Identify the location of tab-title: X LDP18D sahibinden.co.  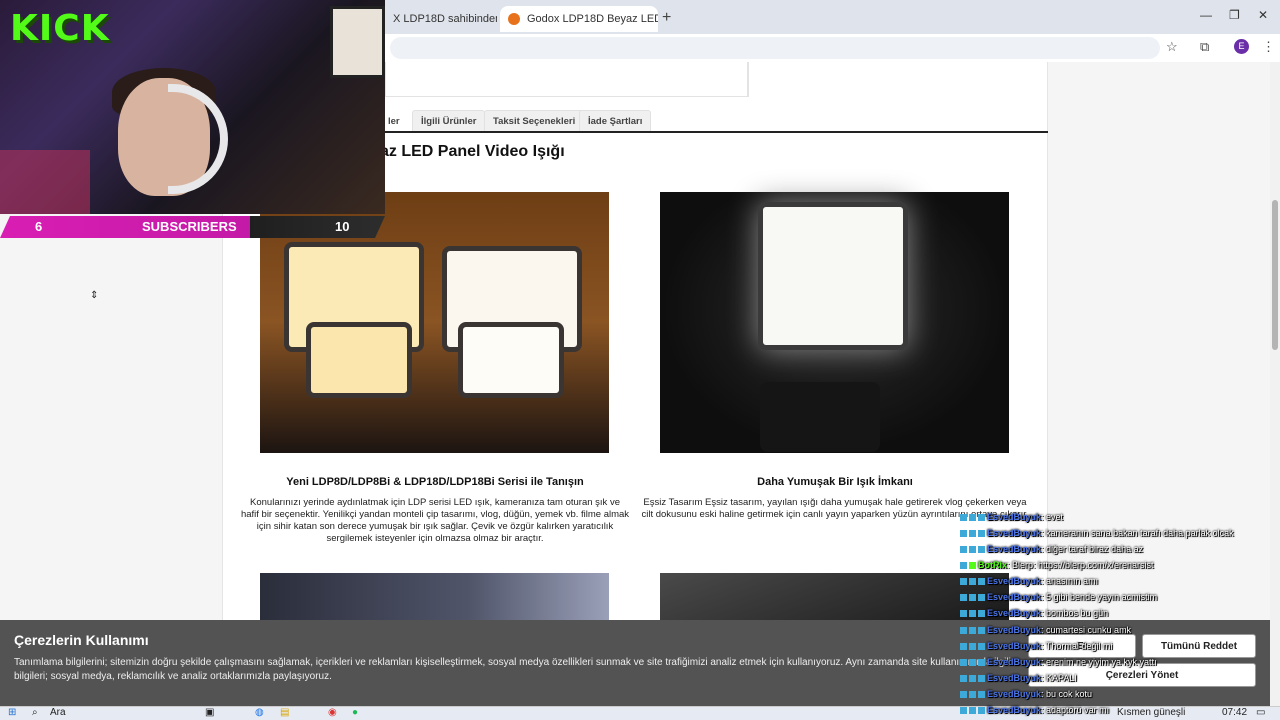
(445, 19).